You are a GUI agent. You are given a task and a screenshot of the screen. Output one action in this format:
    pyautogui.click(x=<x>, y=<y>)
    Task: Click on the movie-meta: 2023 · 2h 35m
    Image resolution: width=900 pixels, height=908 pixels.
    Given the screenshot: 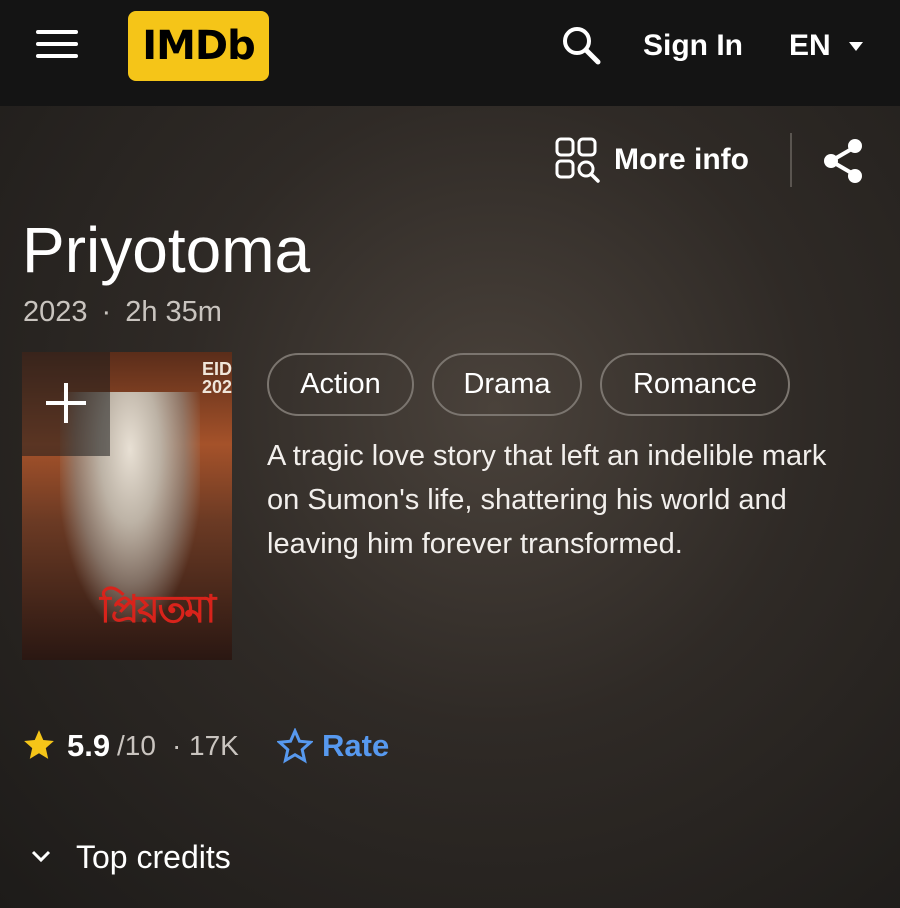 What is the action you would take?
    pyautogui.click(x=122, y=312)
    